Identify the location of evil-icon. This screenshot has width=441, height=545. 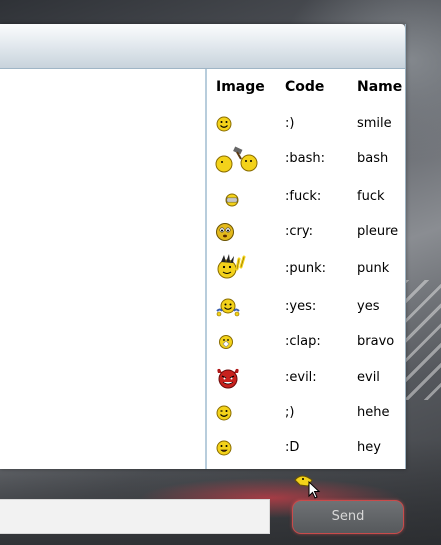
(228, 378).